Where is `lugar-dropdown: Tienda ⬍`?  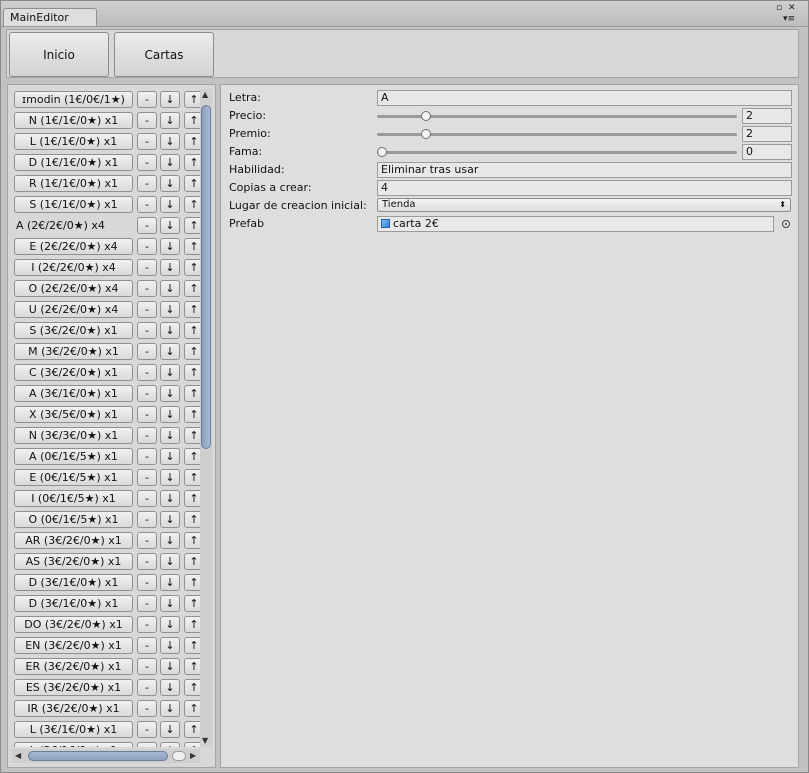
lugar-dropdown: Tienda ⬍ is located at coordinates (584, 205).